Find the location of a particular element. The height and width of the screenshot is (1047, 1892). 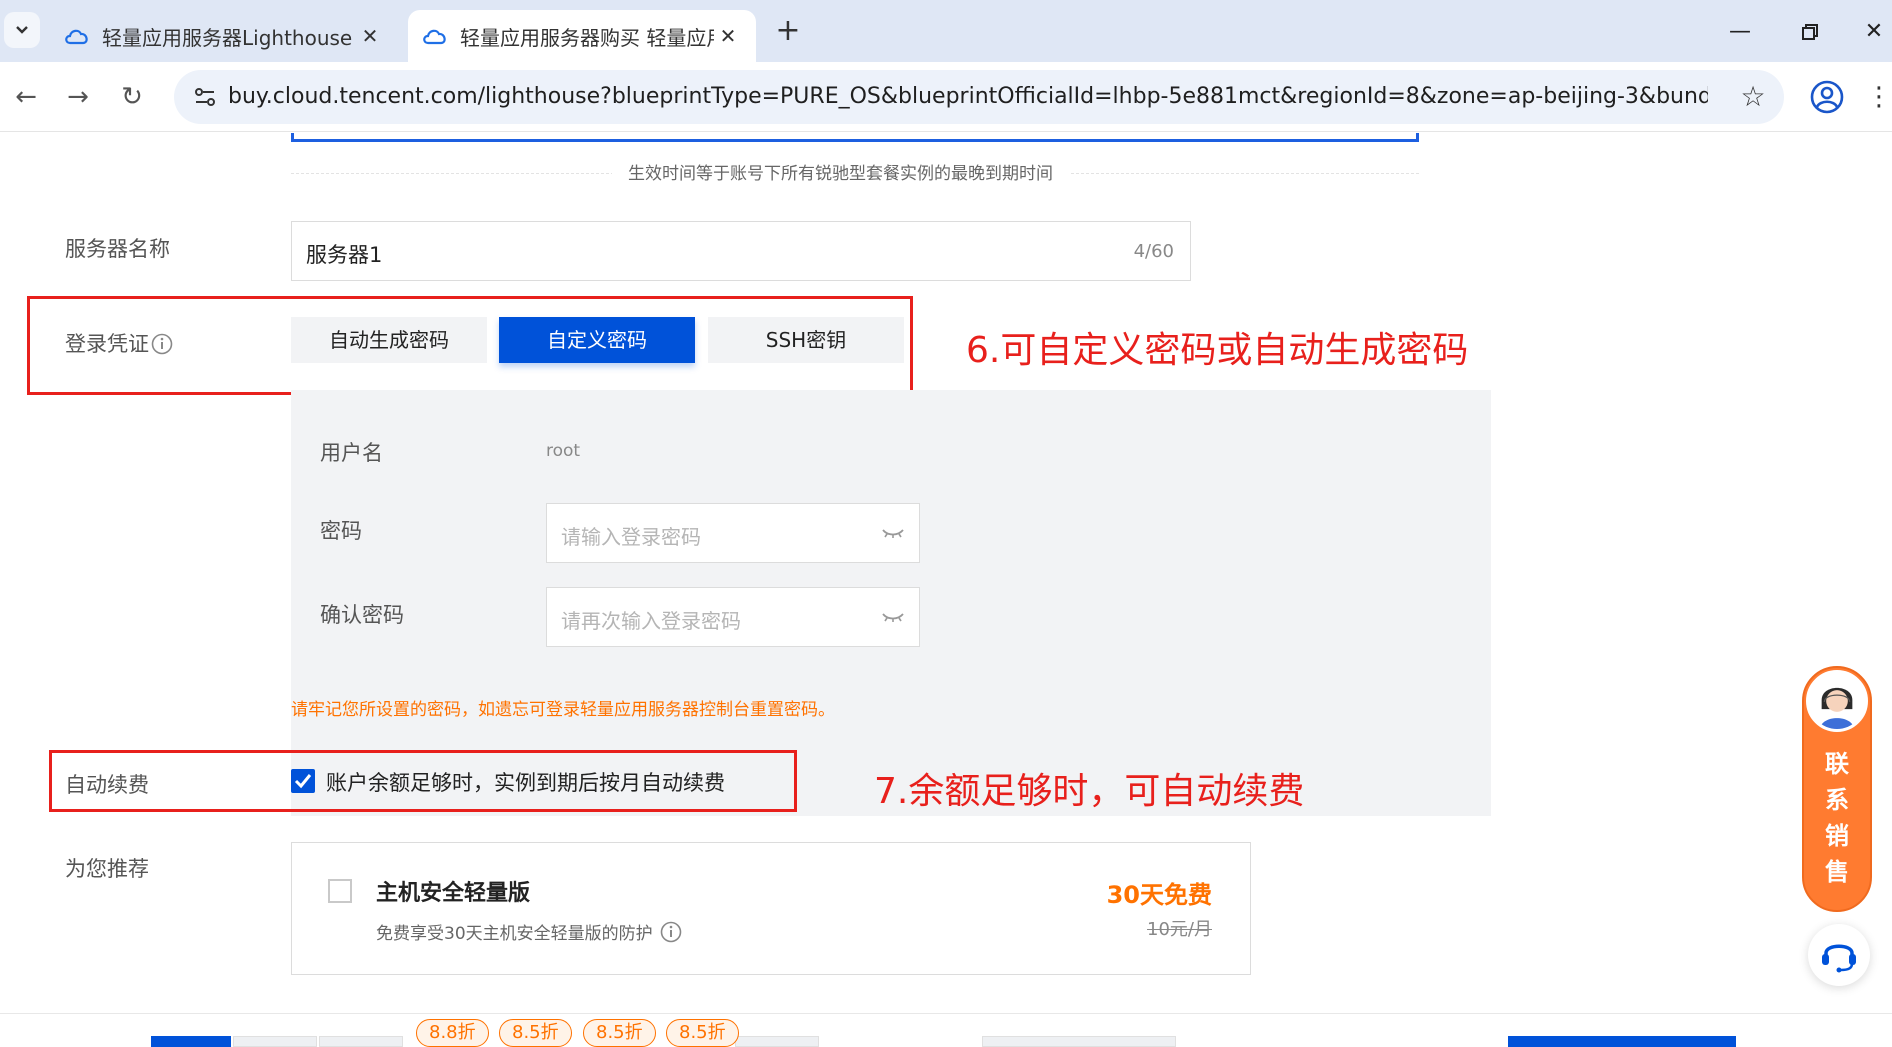

discount-badge: 8.8折 is located at coordinates (452, 1033).